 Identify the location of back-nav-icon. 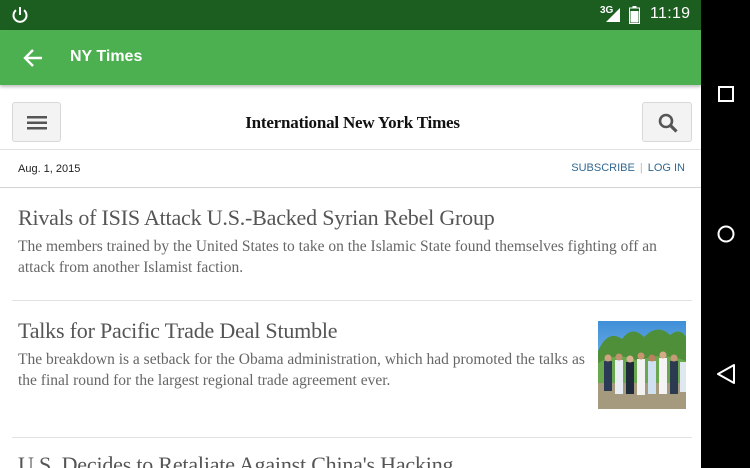
(726, 374).